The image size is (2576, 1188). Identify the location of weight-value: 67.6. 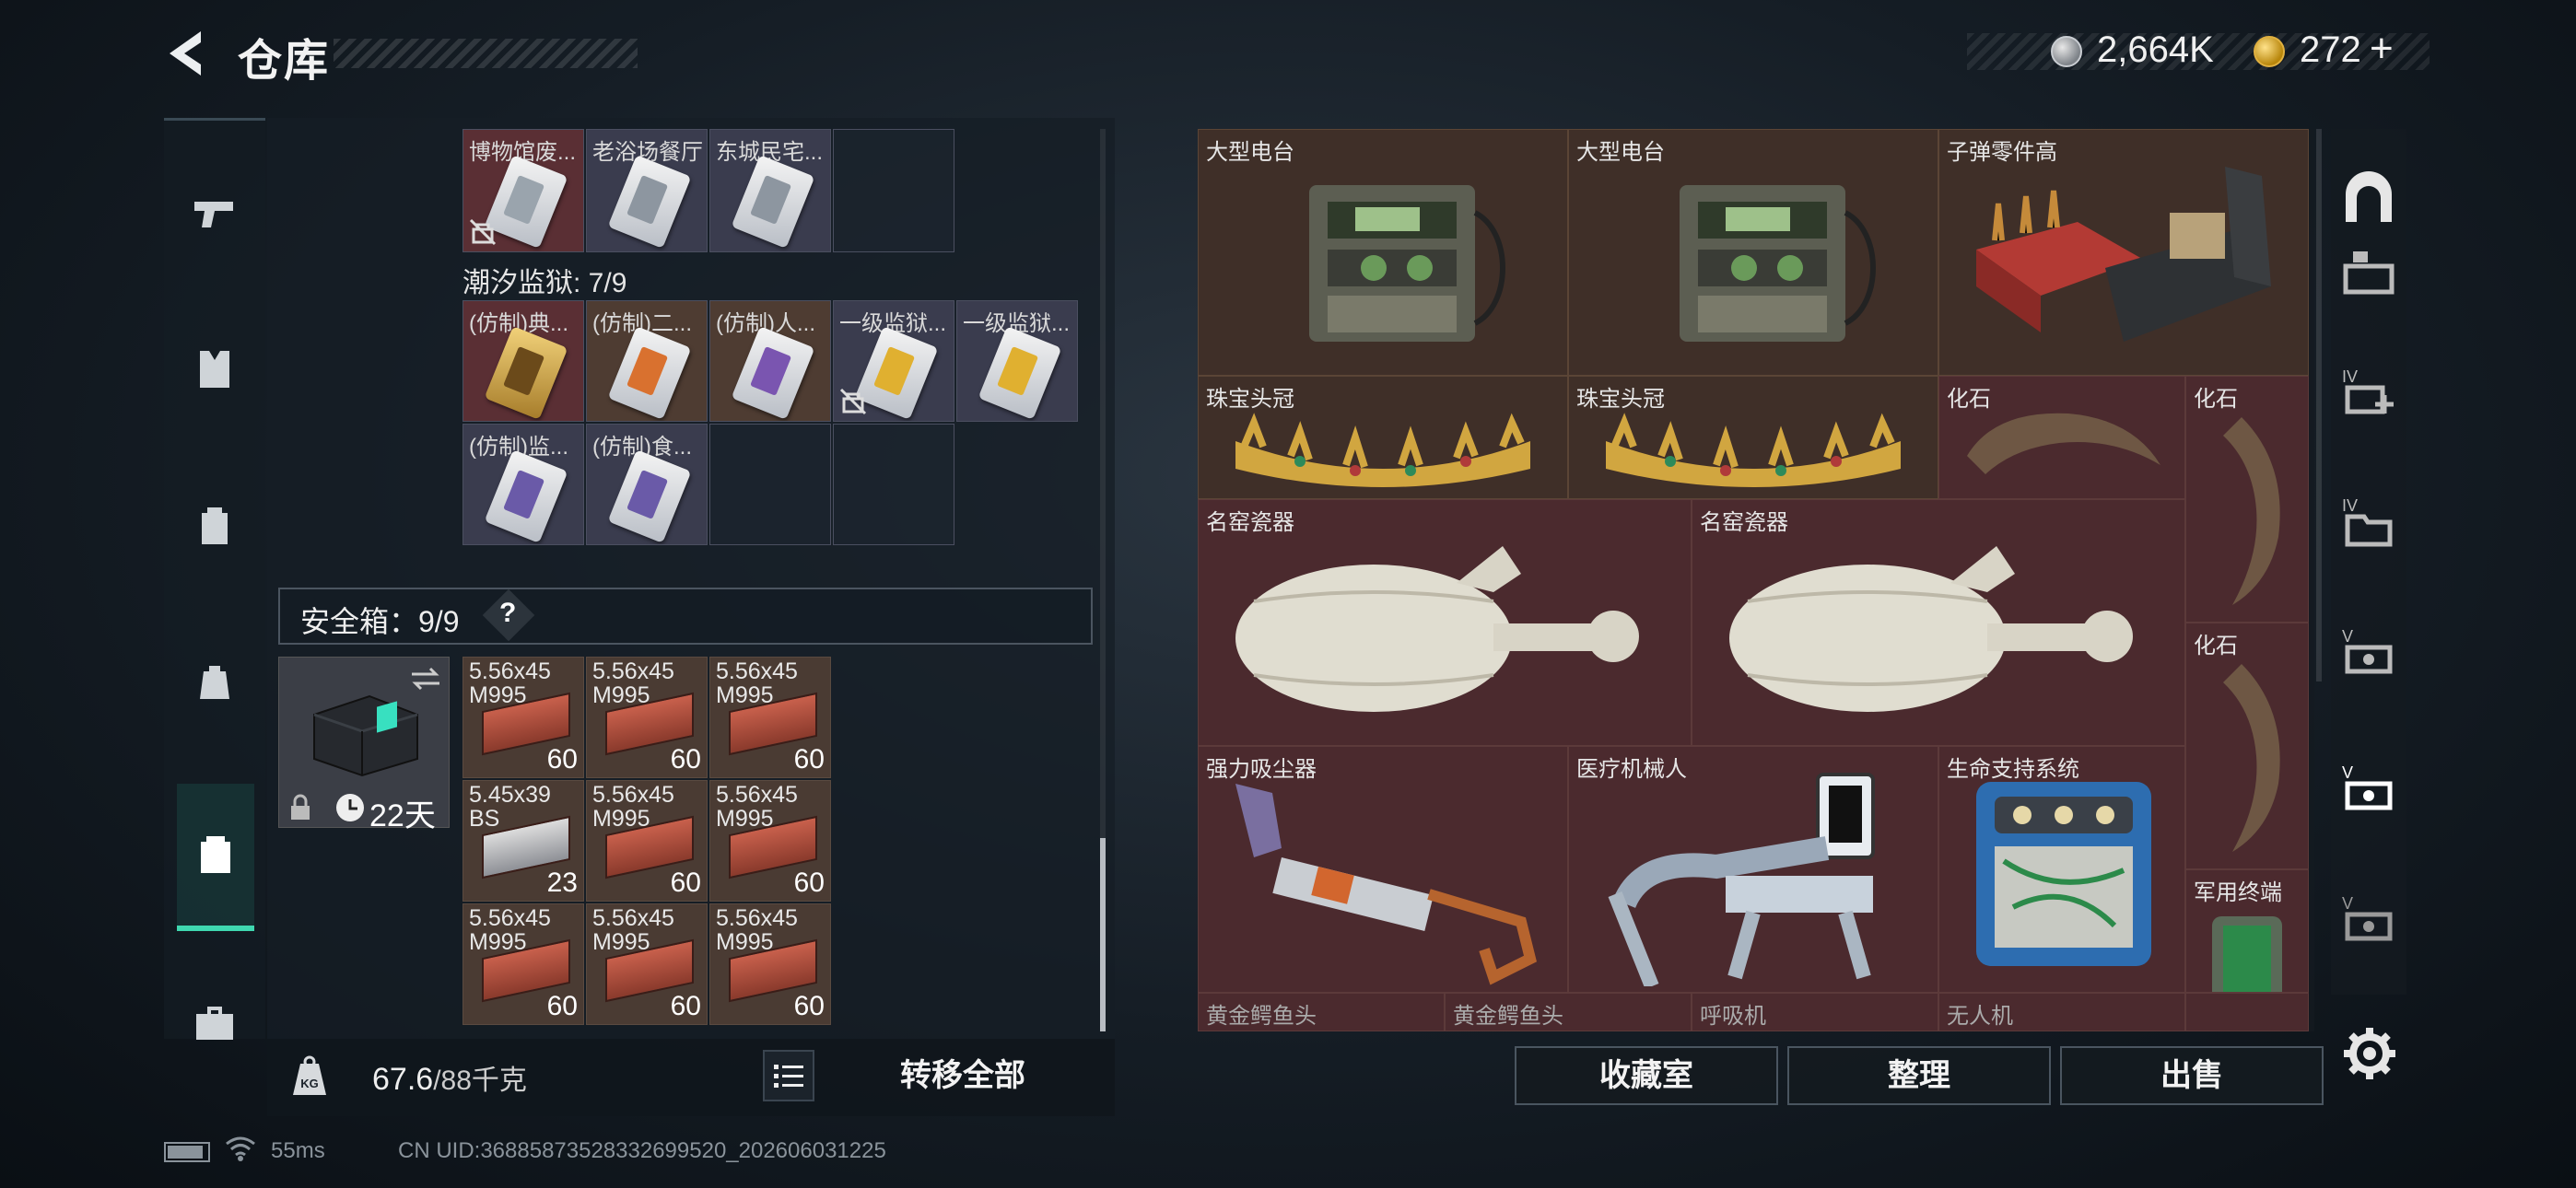
(403, 1079).